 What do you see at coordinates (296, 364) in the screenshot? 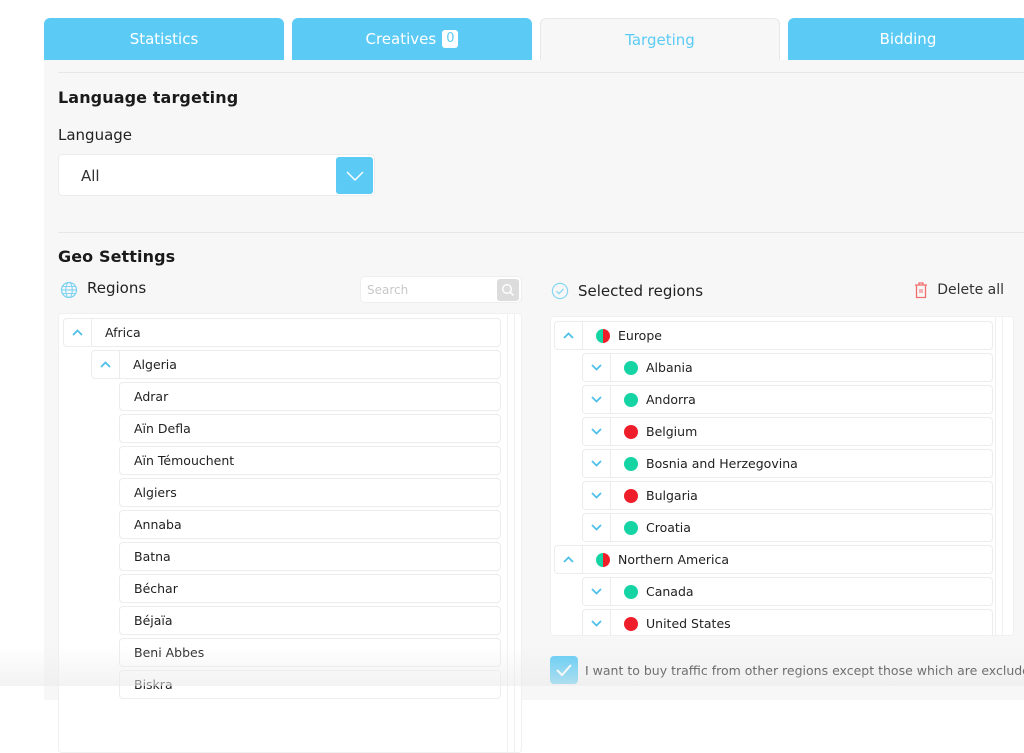
I see `region-row: Algeria` at bounding box center [296, 364].